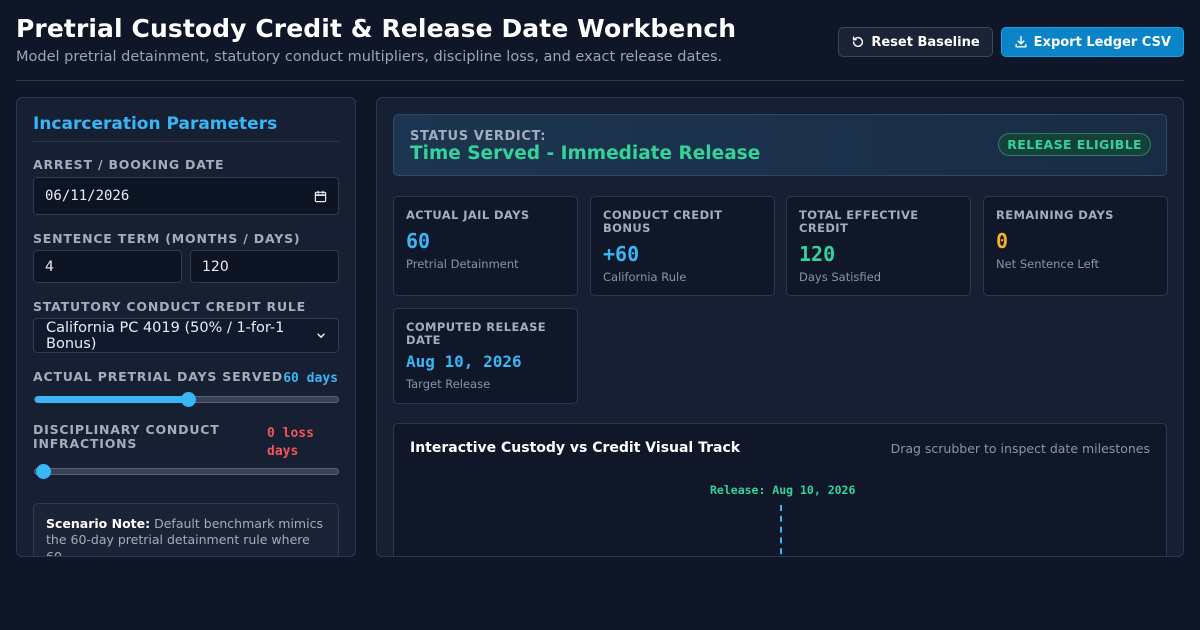  What do you see at coordinates (158, 376) in the screenshot?
I see `pretrial-days-label: ACTUAL PRETRIAL DAYS SERVED` at bounding box center [158, 376].